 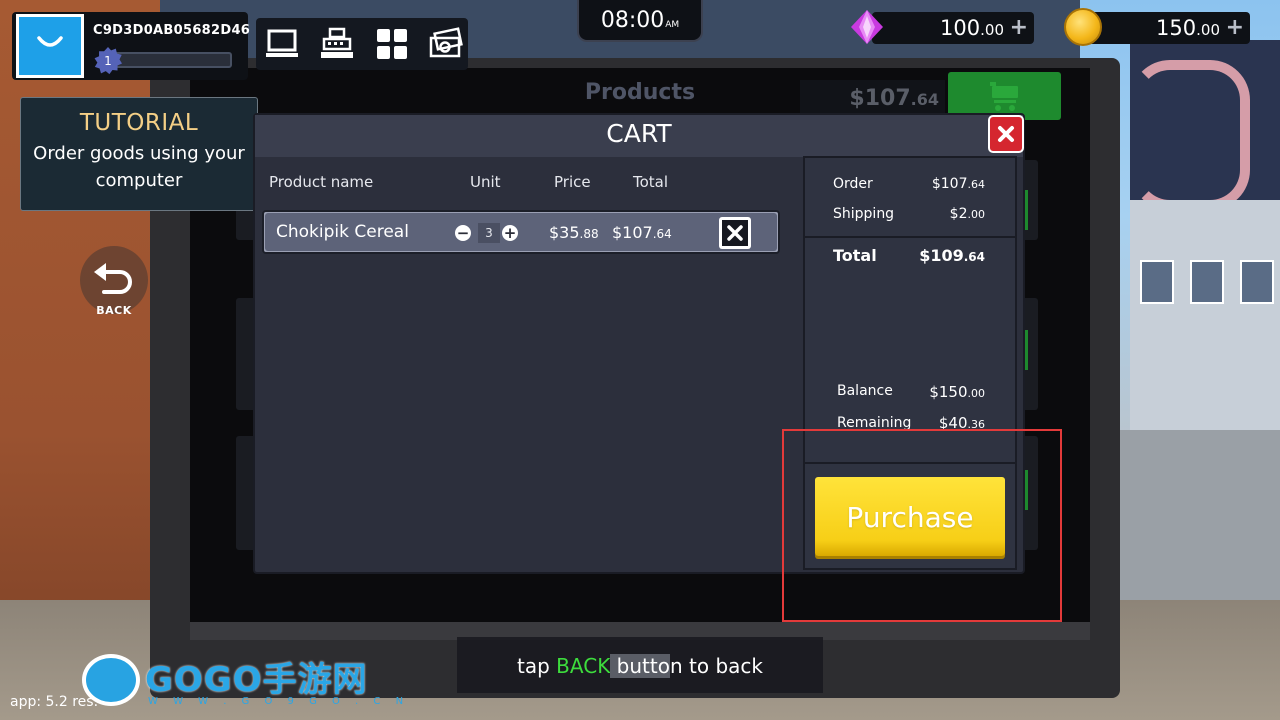 I want to click on money-icon, so click(x=446, y=42).